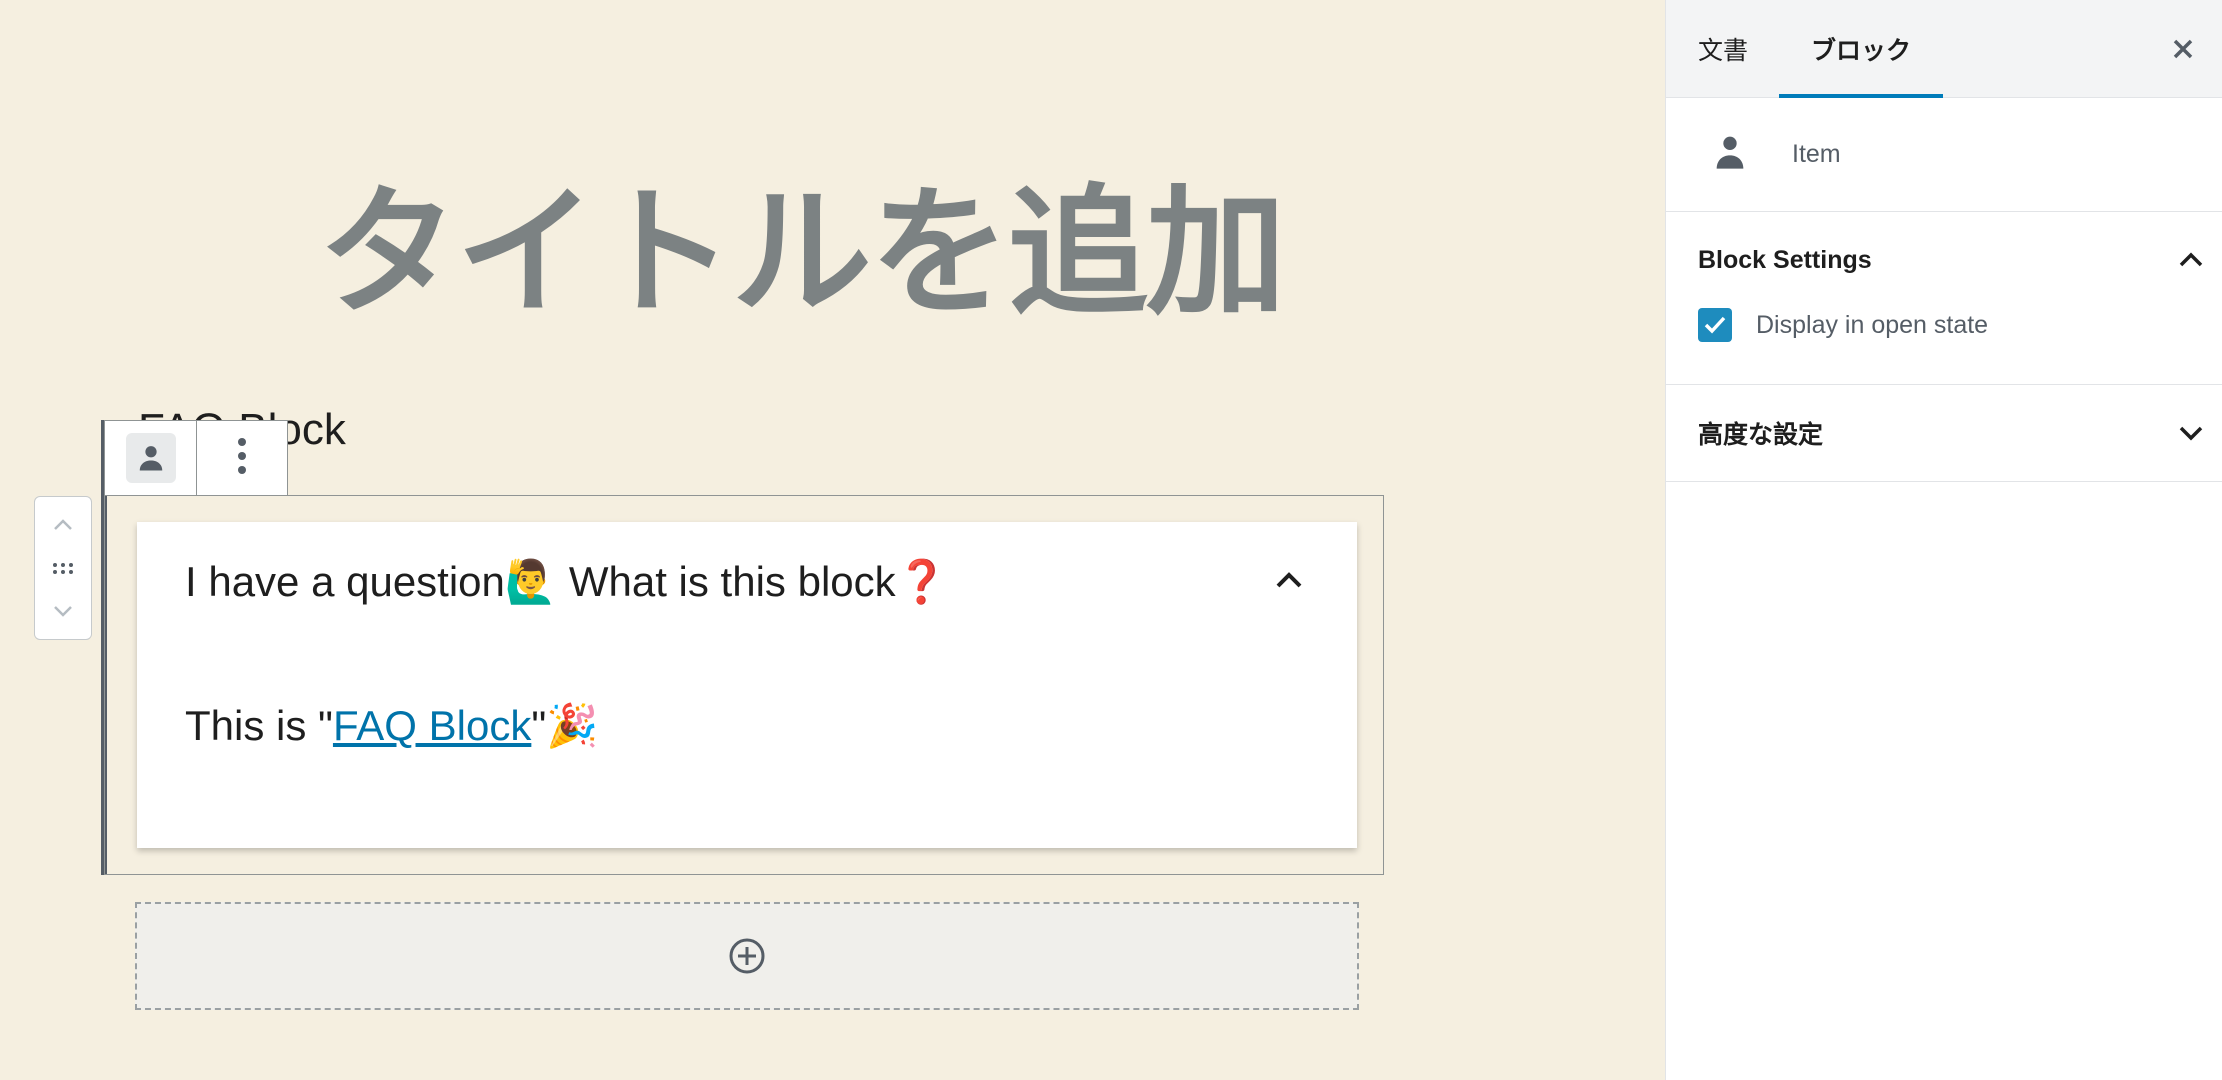 The image size is (2222, 1080). I want to click on post-title-input: タイトルを追加, so click(802, 241).